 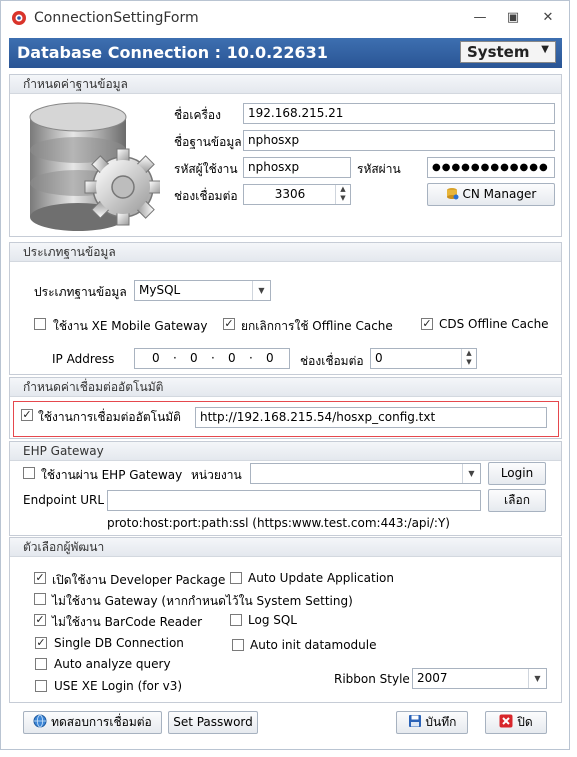 I want to click on maximize-button: ▣, so click(x=513, y=18).